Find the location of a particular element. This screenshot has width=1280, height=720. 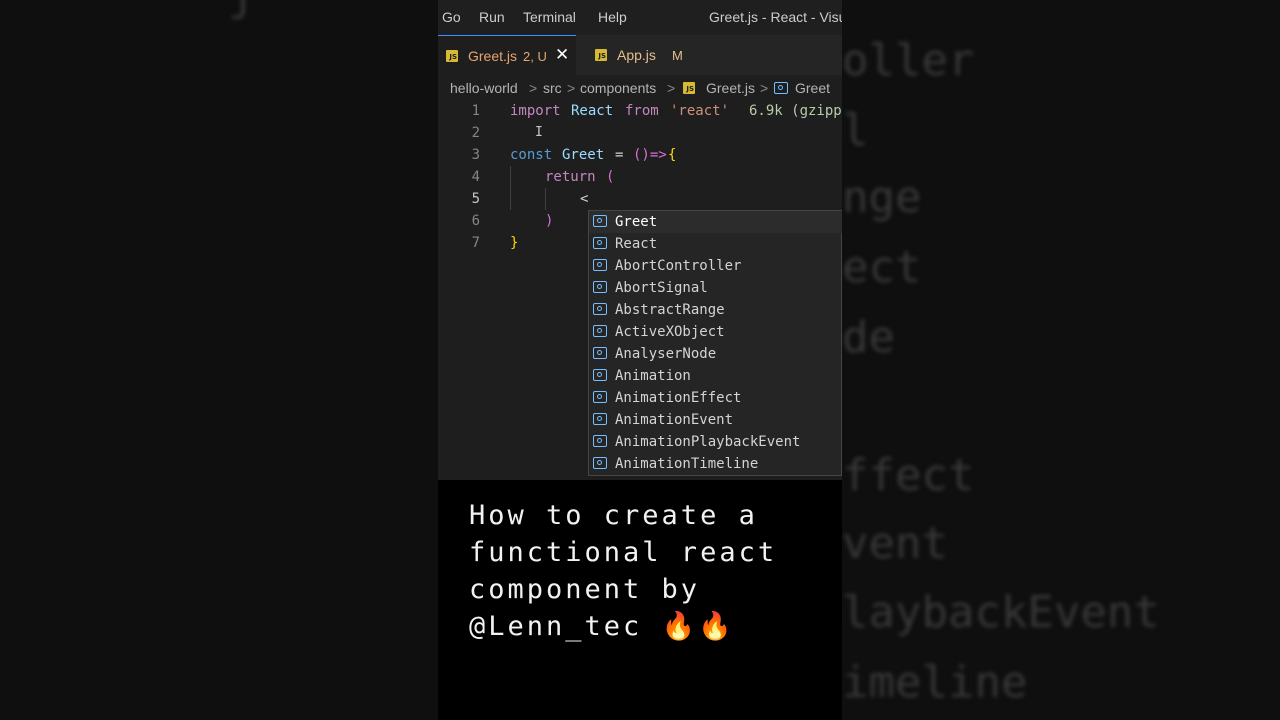

menu-help: Help is located at coordinates (612, 17).